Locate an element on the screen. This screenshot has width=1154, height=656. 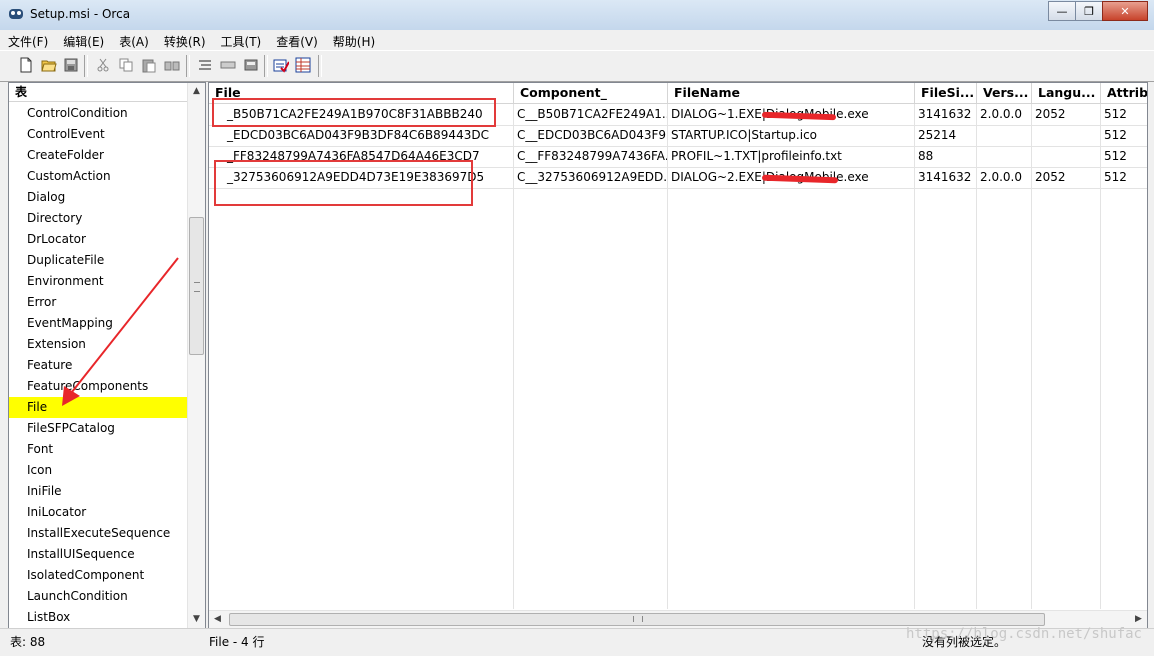
menu-help: 帮助(H) is located at coordinates (353, 40).